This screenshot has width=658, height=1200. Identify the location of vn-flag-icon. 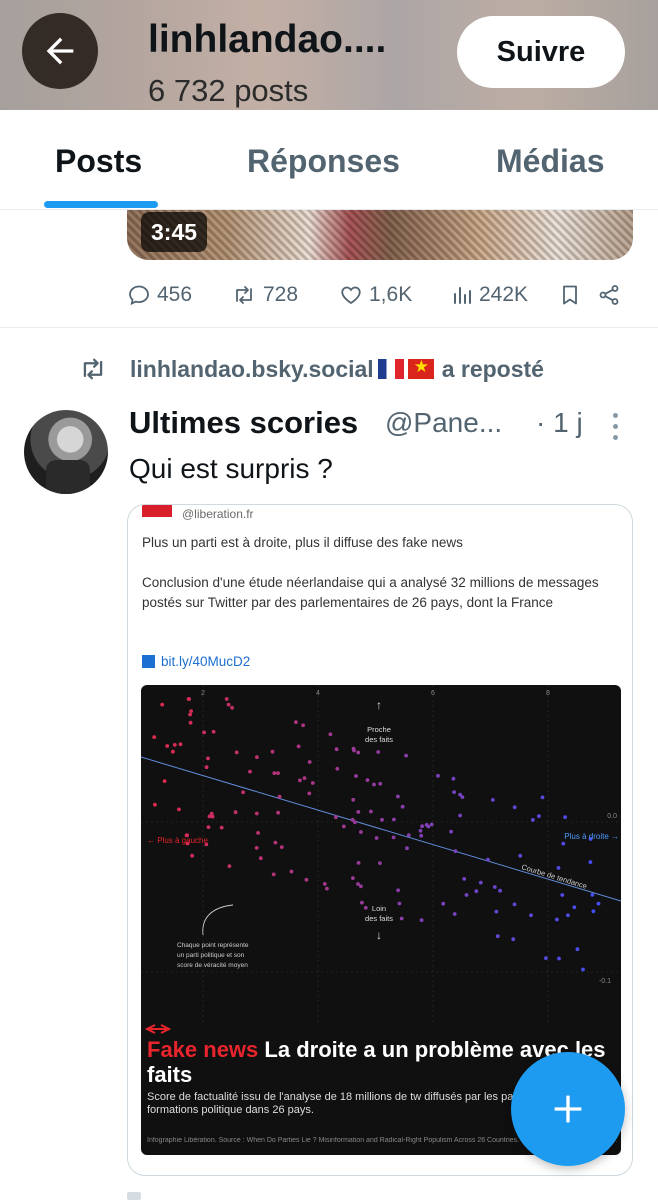
(420, 368).